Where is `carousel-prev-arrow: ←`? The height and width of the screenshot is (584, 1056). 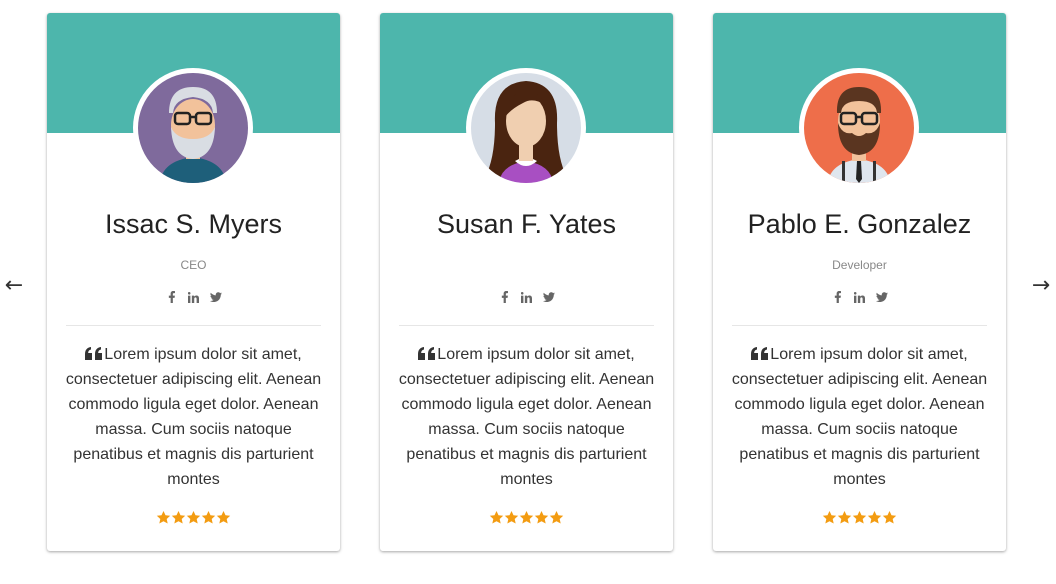 carousel-prev-arrow: ← is located at coordinates (14, 285).